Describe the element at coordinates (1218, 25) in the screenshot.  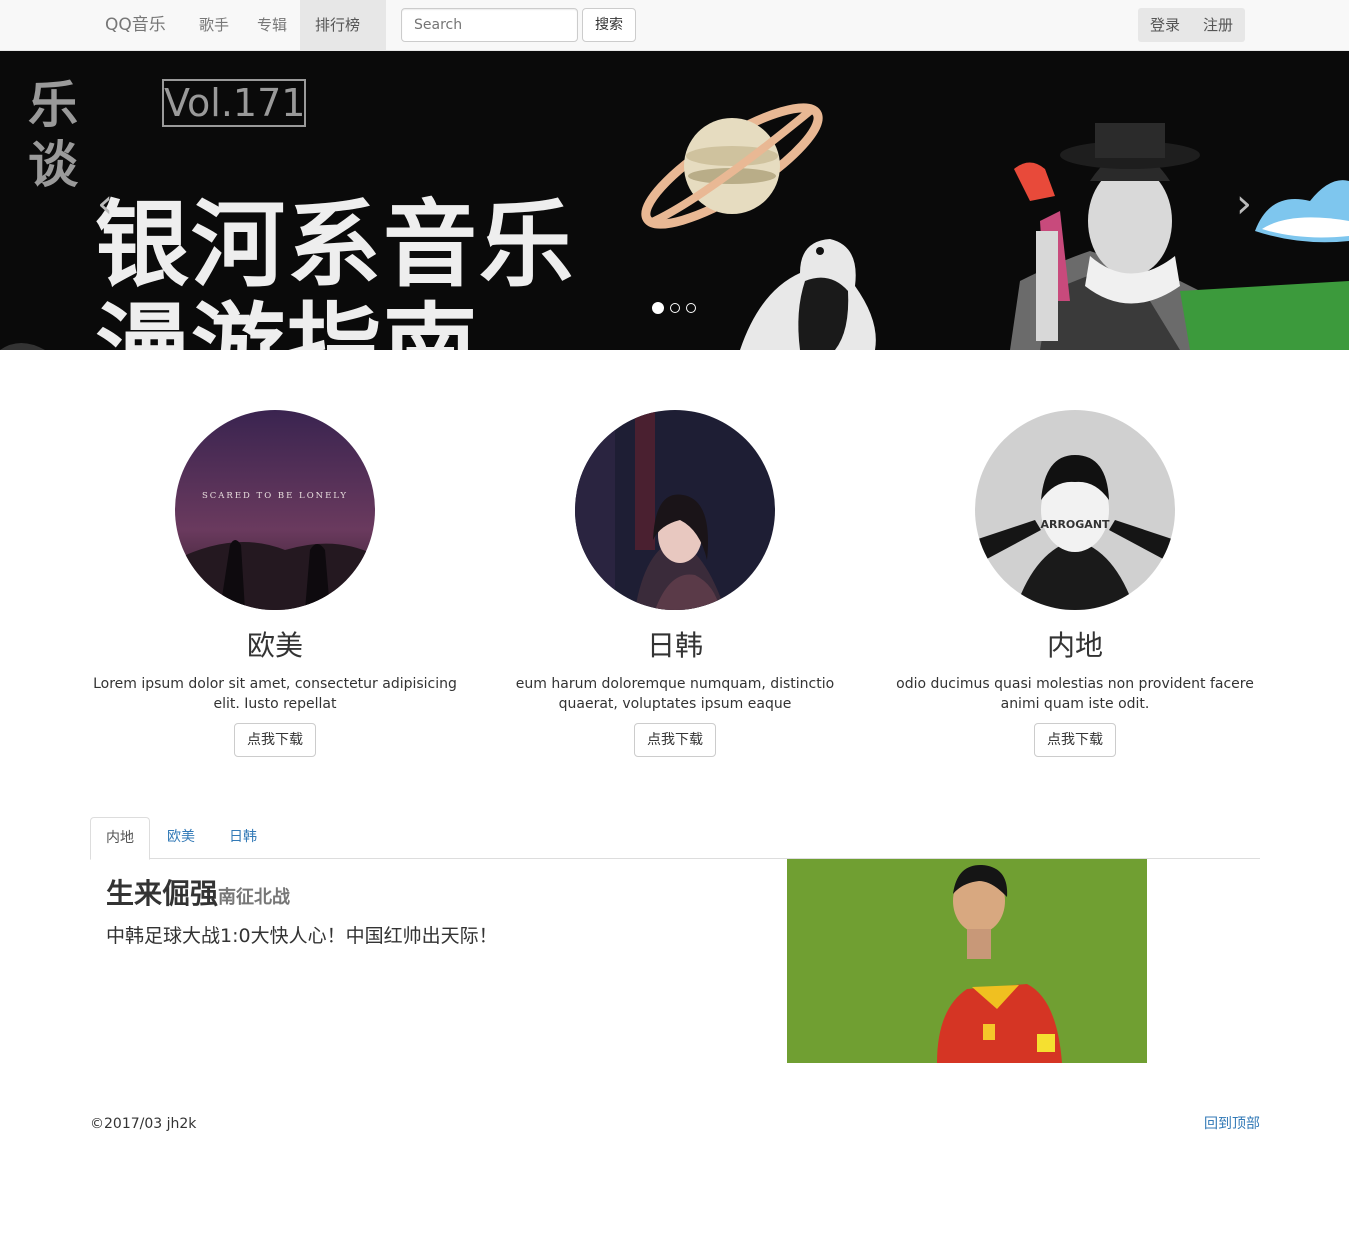
I see `register-link: 注册` at that location.